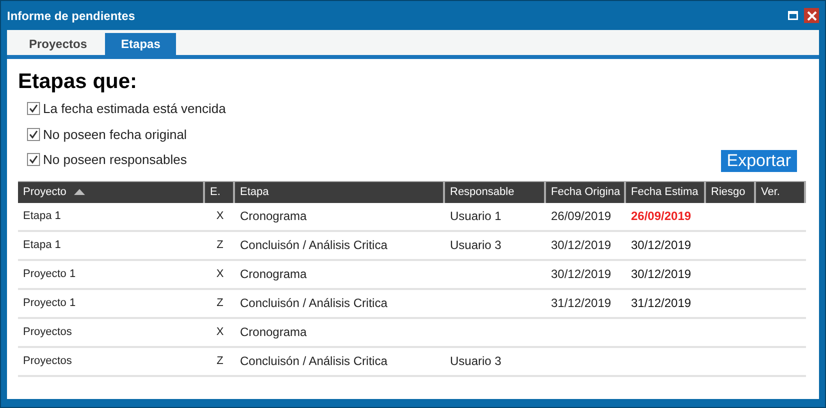 This screenshot has height=408, width=826. Describe the element at coordinates (115, 135) in the screenshot. I see `checkbox-label: No poseen fecha original` at that location.